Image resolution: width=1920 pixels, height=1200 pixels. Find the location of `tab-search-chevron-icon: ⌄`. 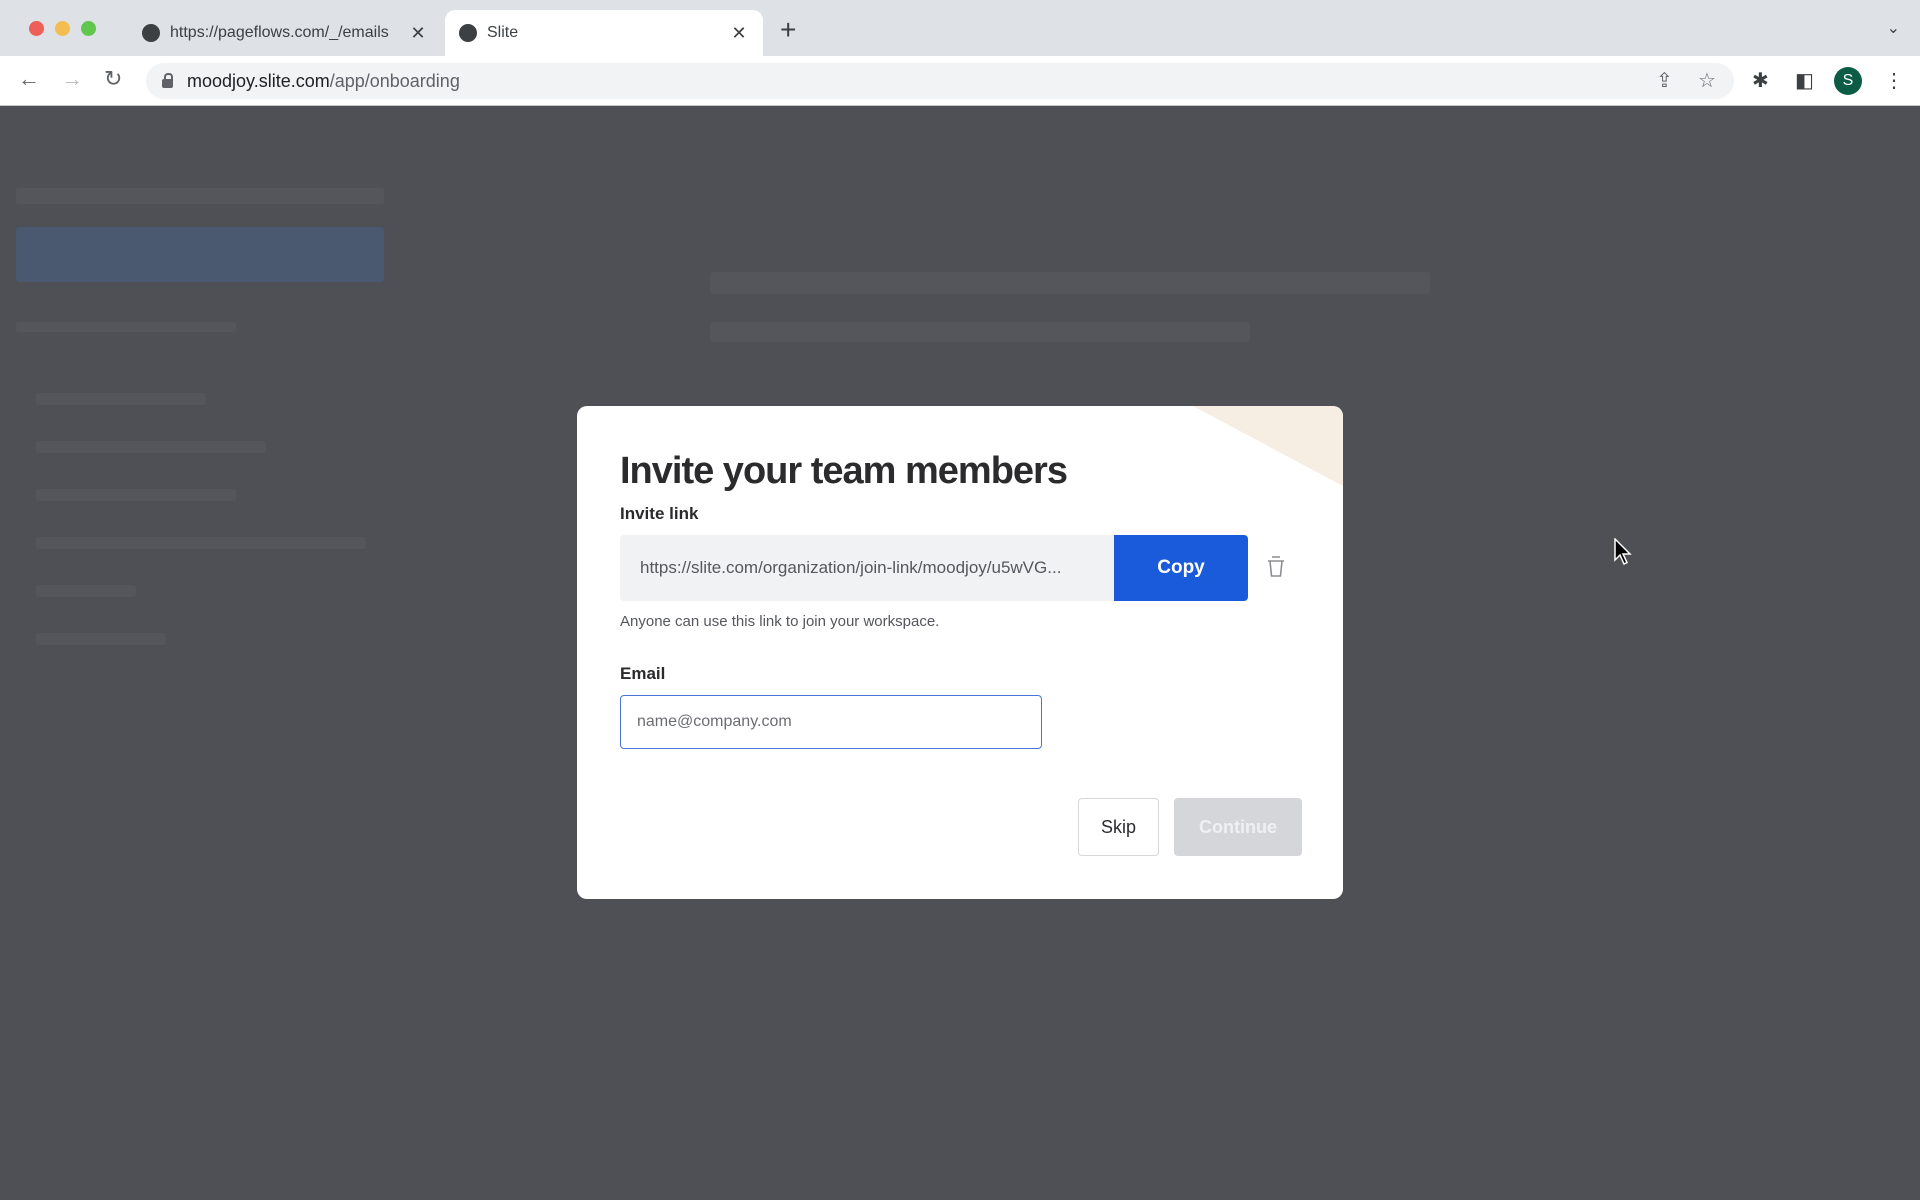

tab-search-chevron-icon: ⌄ is located at coordinates (1893, 28).